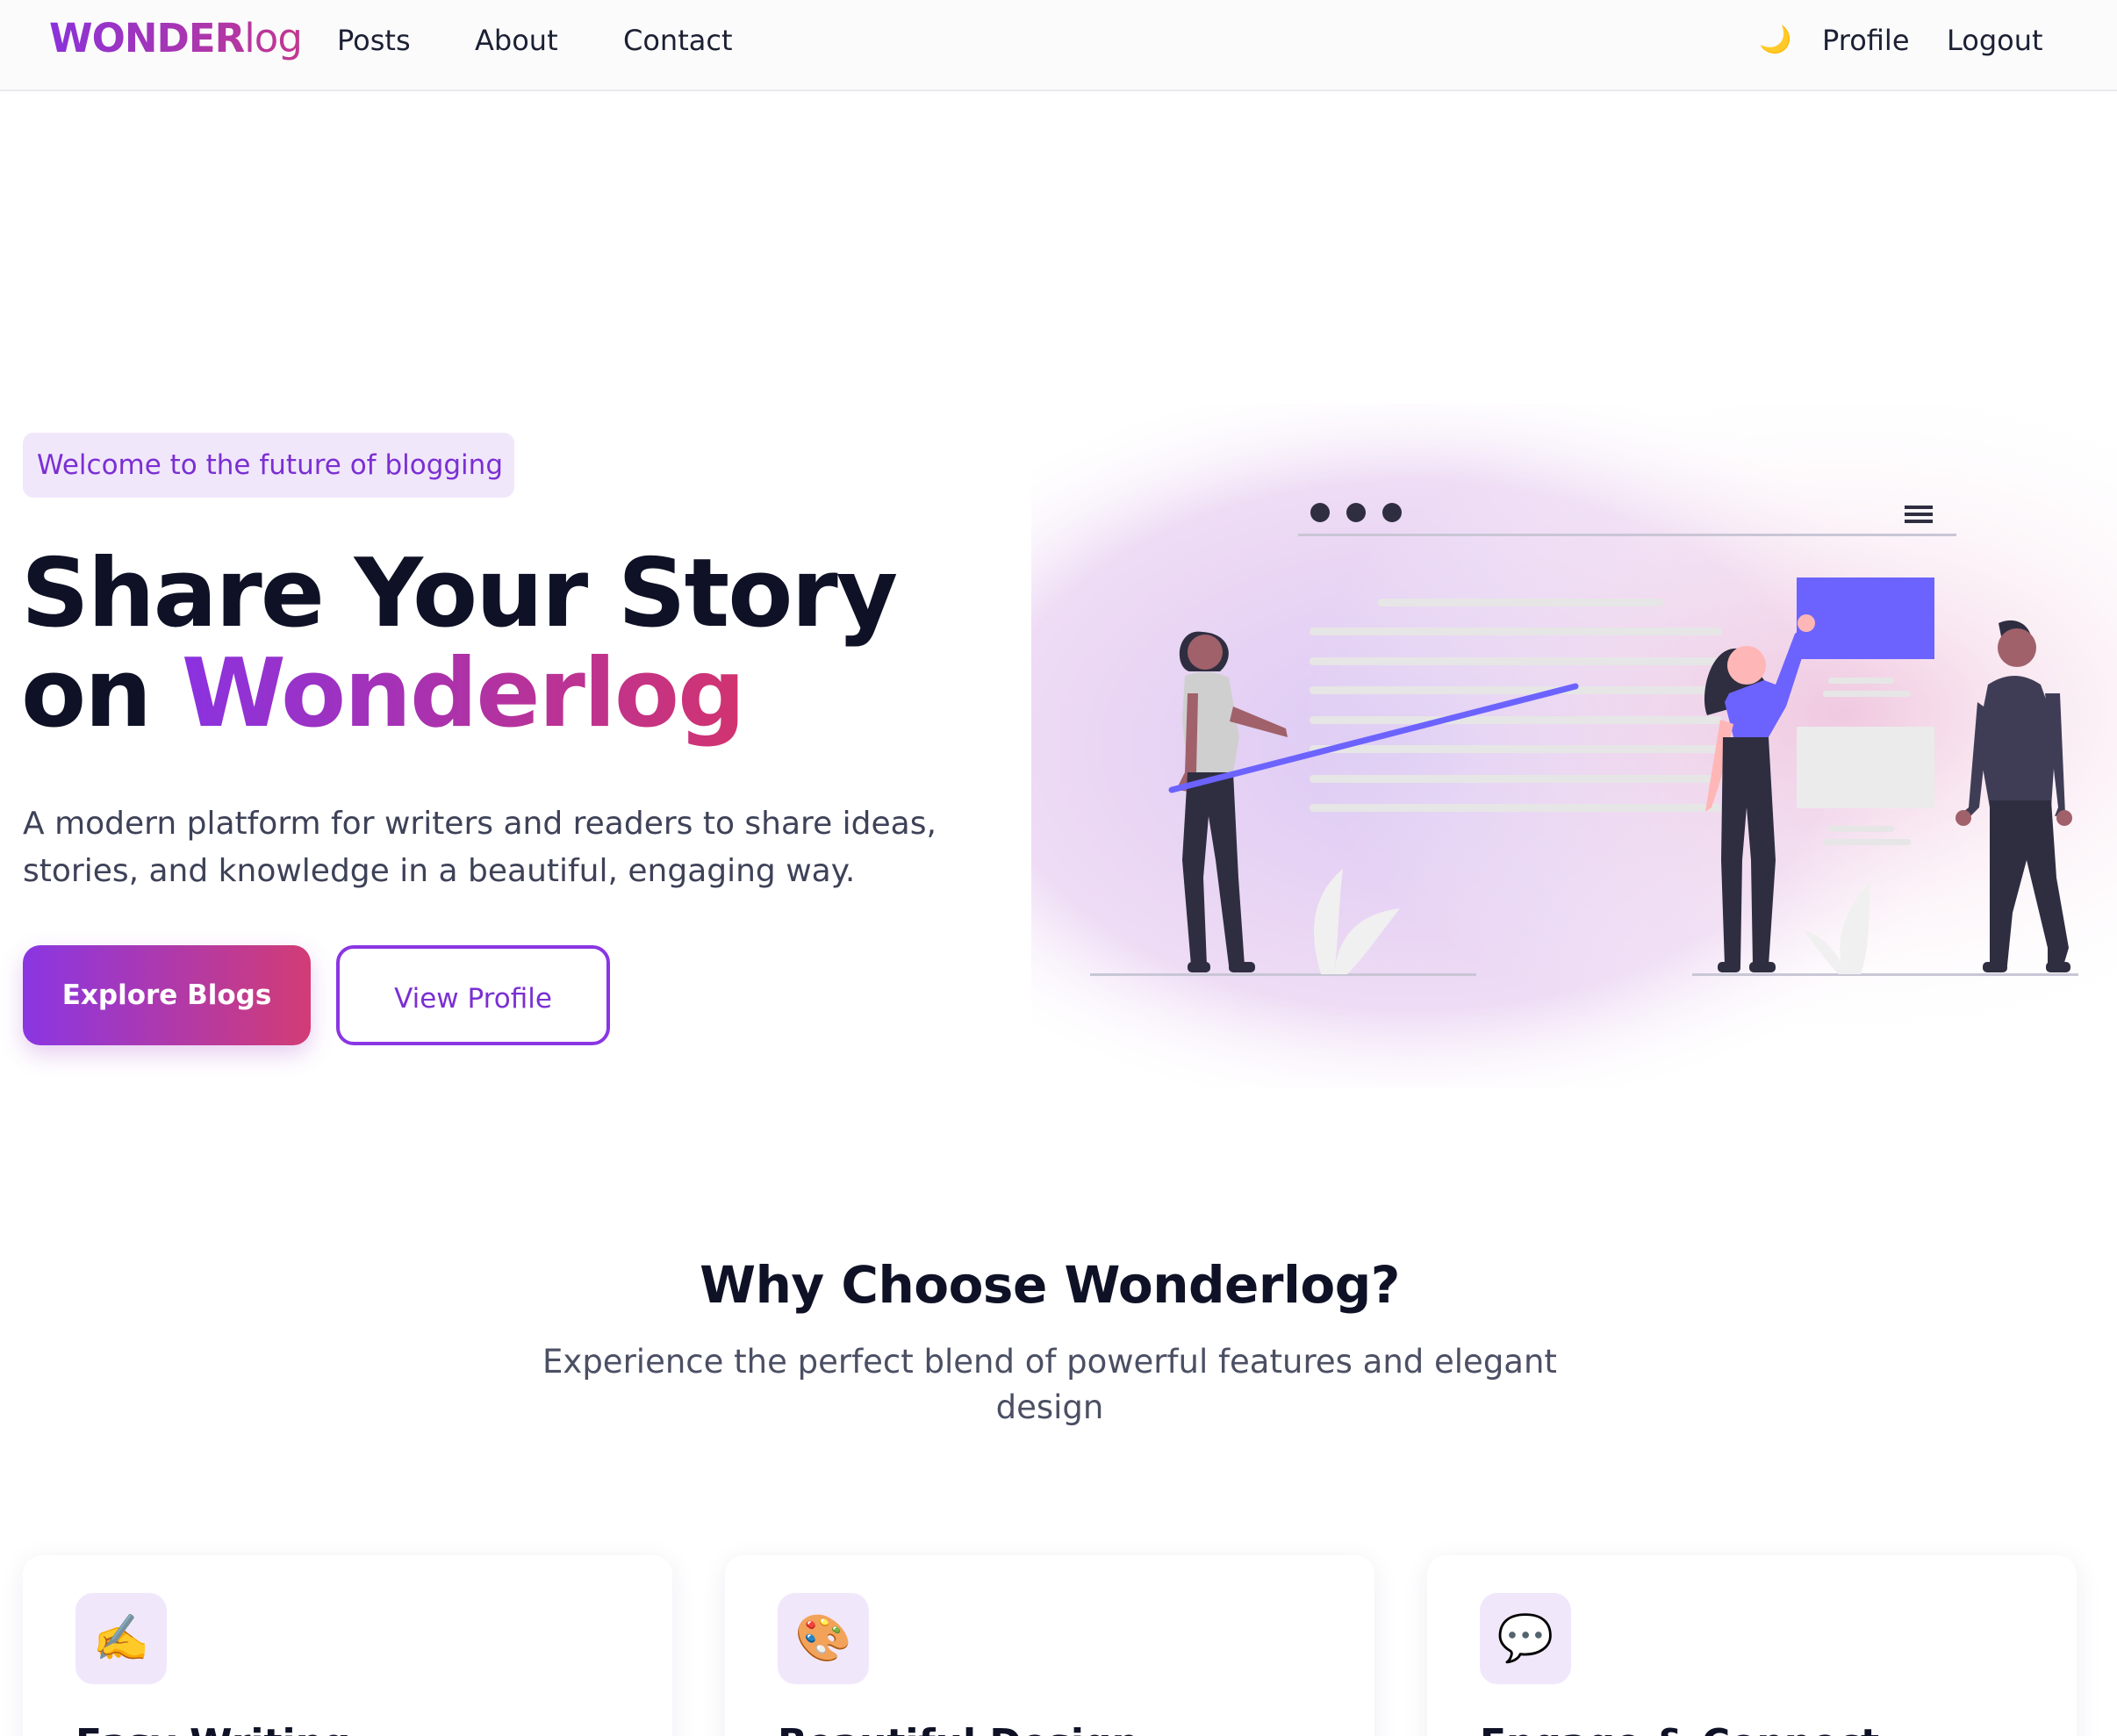 This screenshot has height=1736, width=2117. What do you see at coordinates (459, 594) in the screenshot?
I see `hero-title-line1: Share Your Story` at bounding box center [459, 594].